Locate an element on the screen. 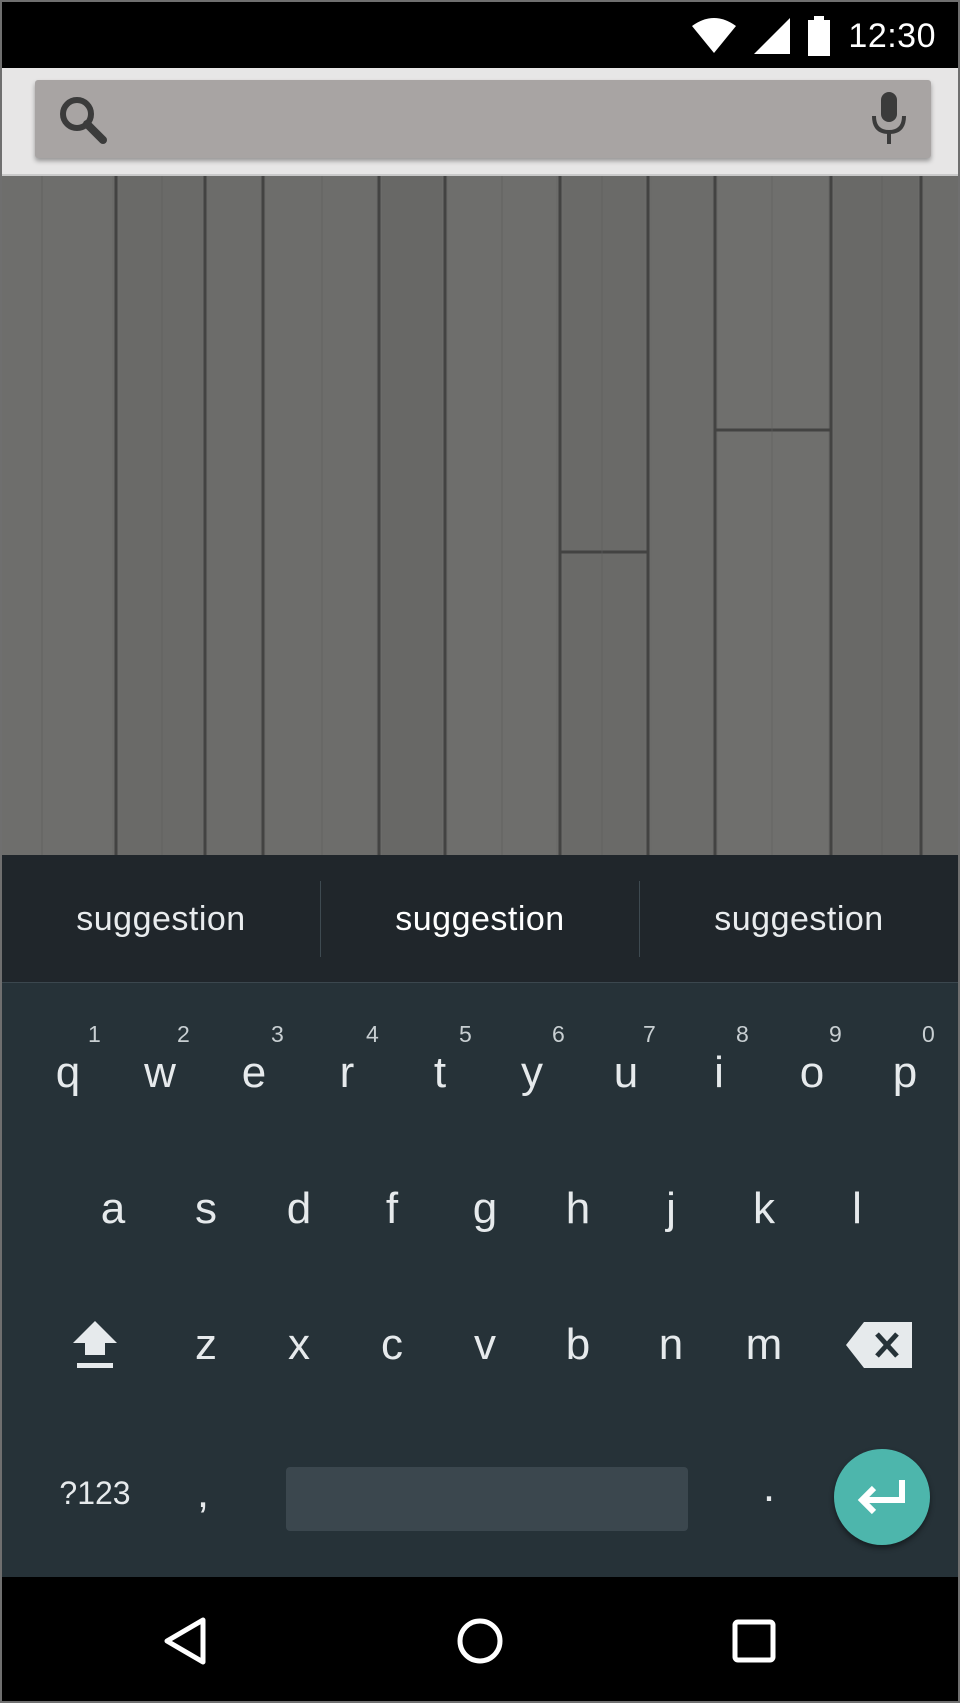  key-label: i is located at coordinates (719, 1072).